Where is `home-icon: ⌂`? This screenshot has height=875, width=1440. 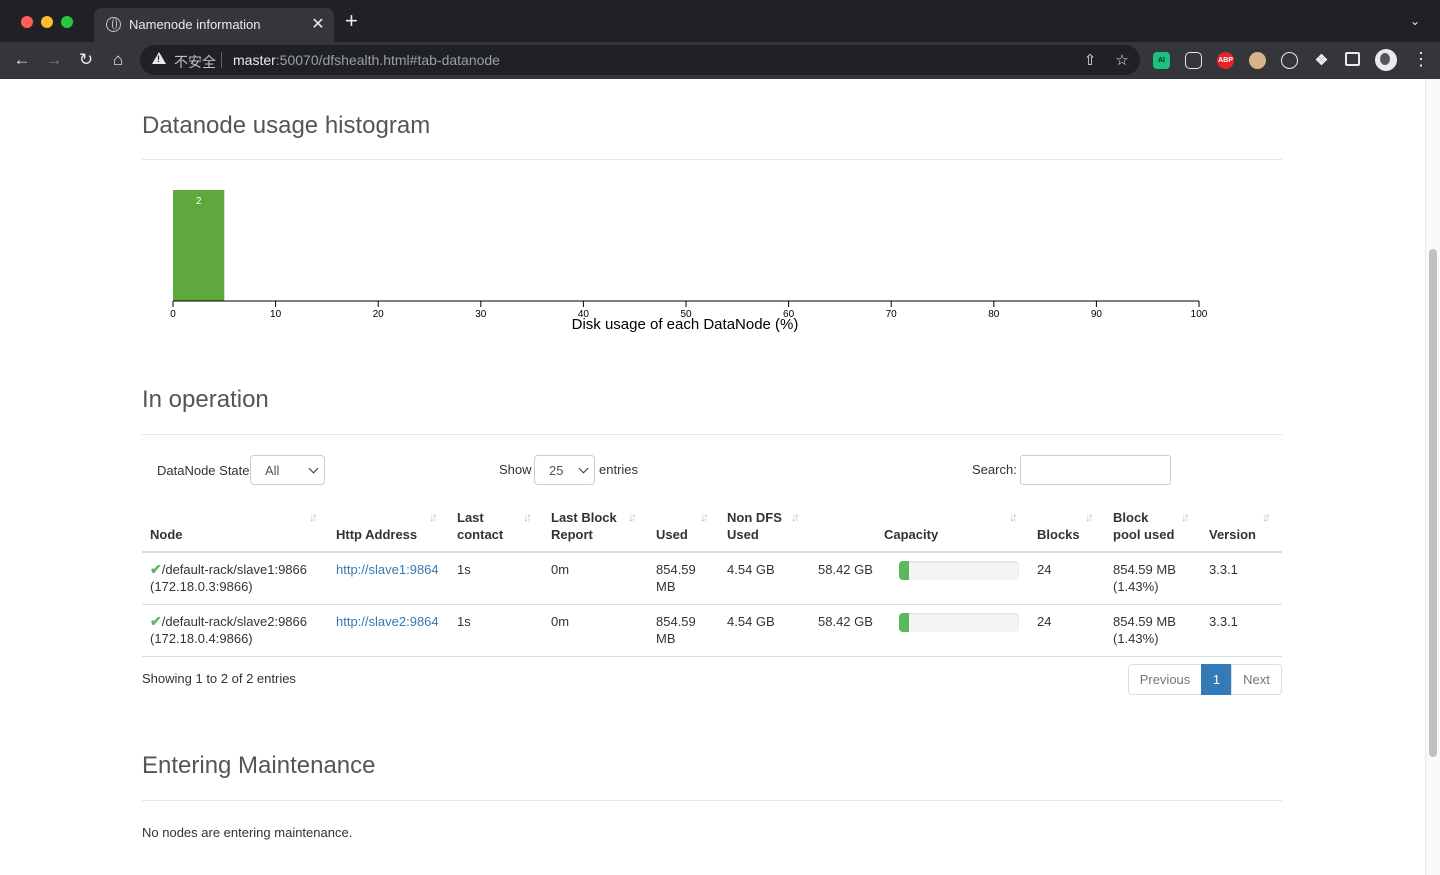 home-icon: ⌂ is located at coordinates (118, 60).